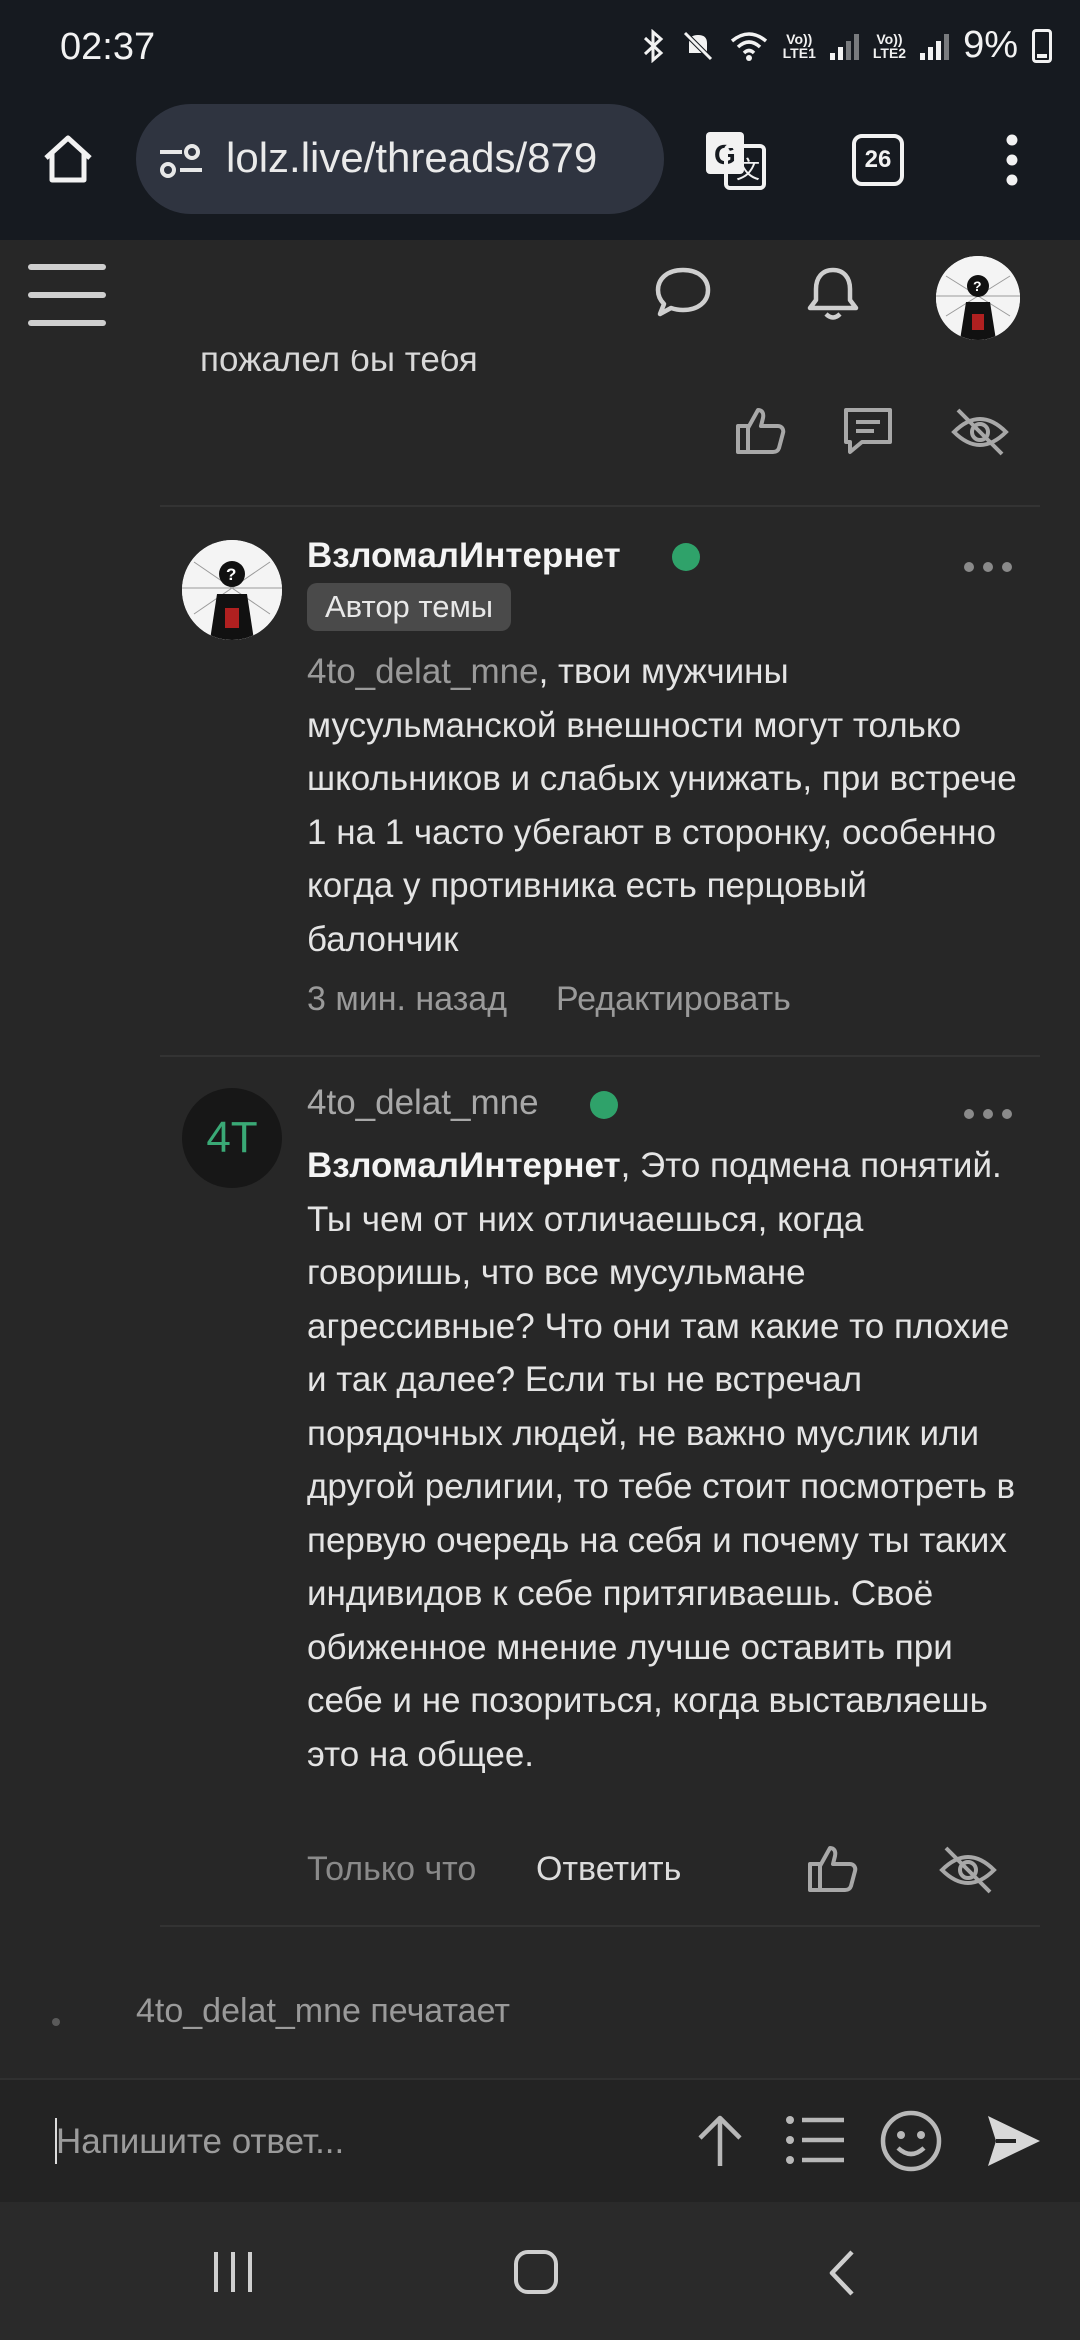 Image resolution: width=1080 pixels, height=2340 pixels. What do you see at coordinates (697, 45) in the screenshot?
I see `mute-icon` at bounding box center [697, 45].